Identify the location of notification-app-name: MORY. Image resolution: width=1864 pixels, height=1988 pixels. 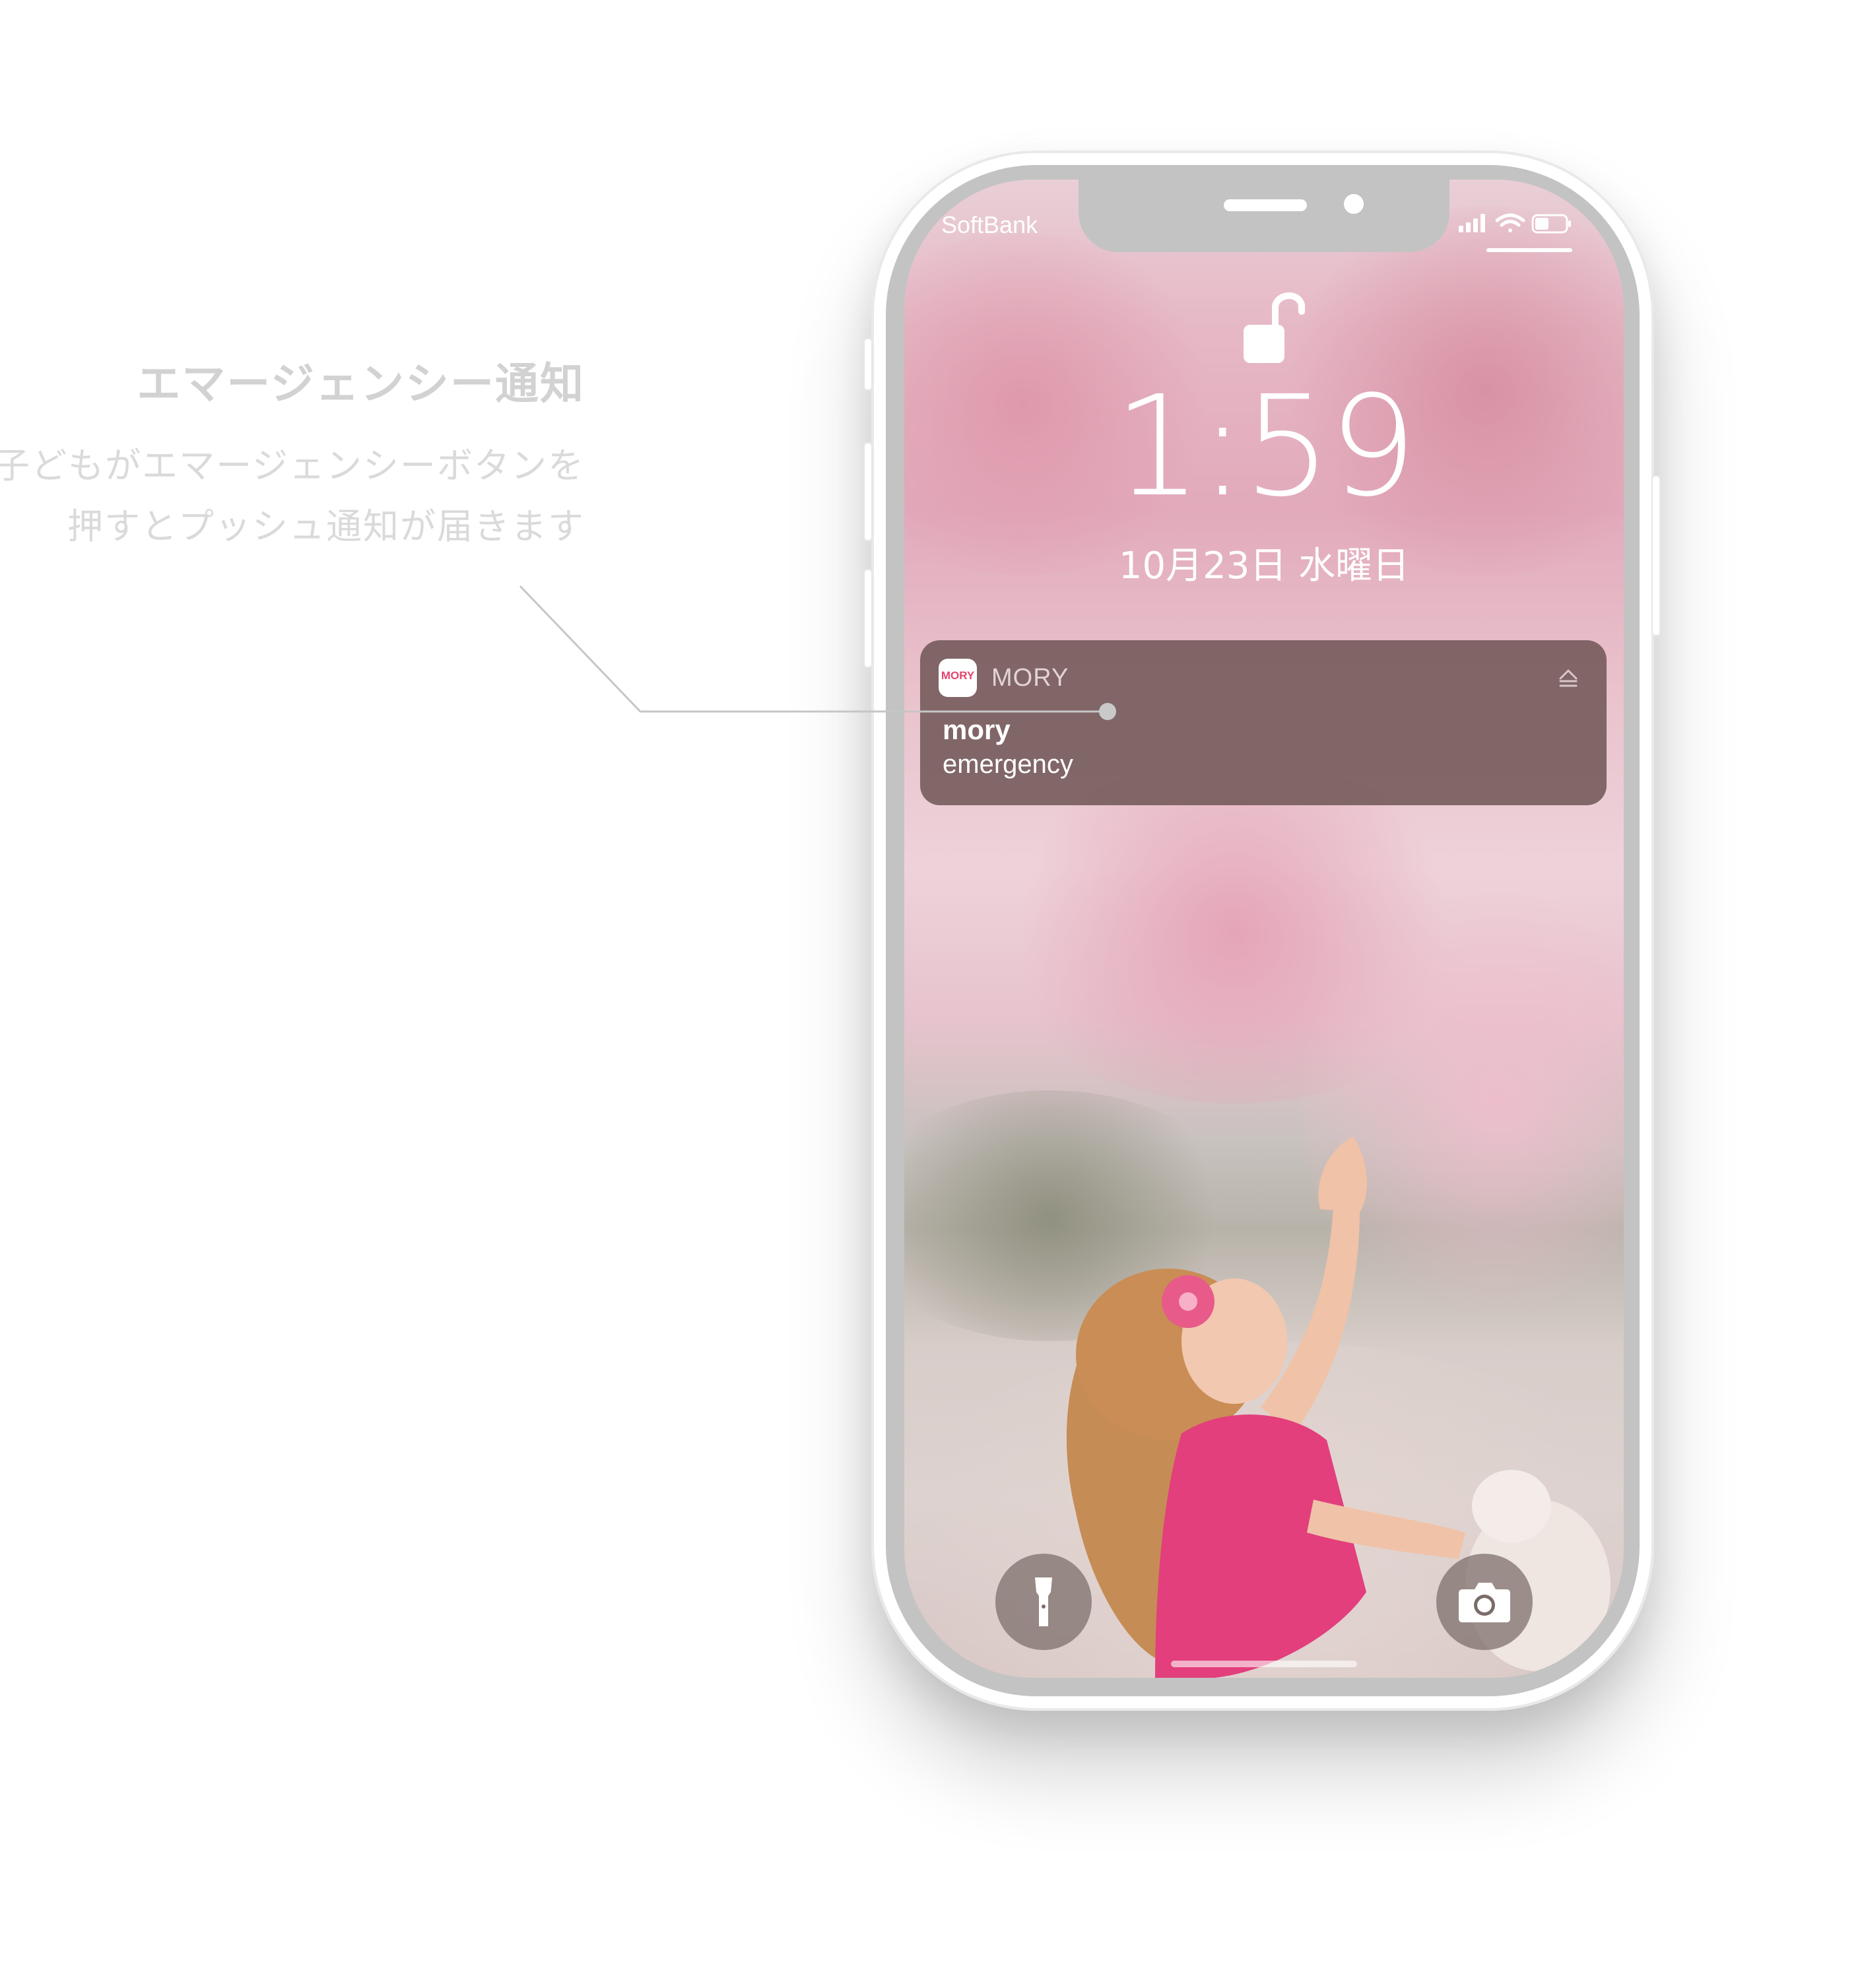
(1030, 678).